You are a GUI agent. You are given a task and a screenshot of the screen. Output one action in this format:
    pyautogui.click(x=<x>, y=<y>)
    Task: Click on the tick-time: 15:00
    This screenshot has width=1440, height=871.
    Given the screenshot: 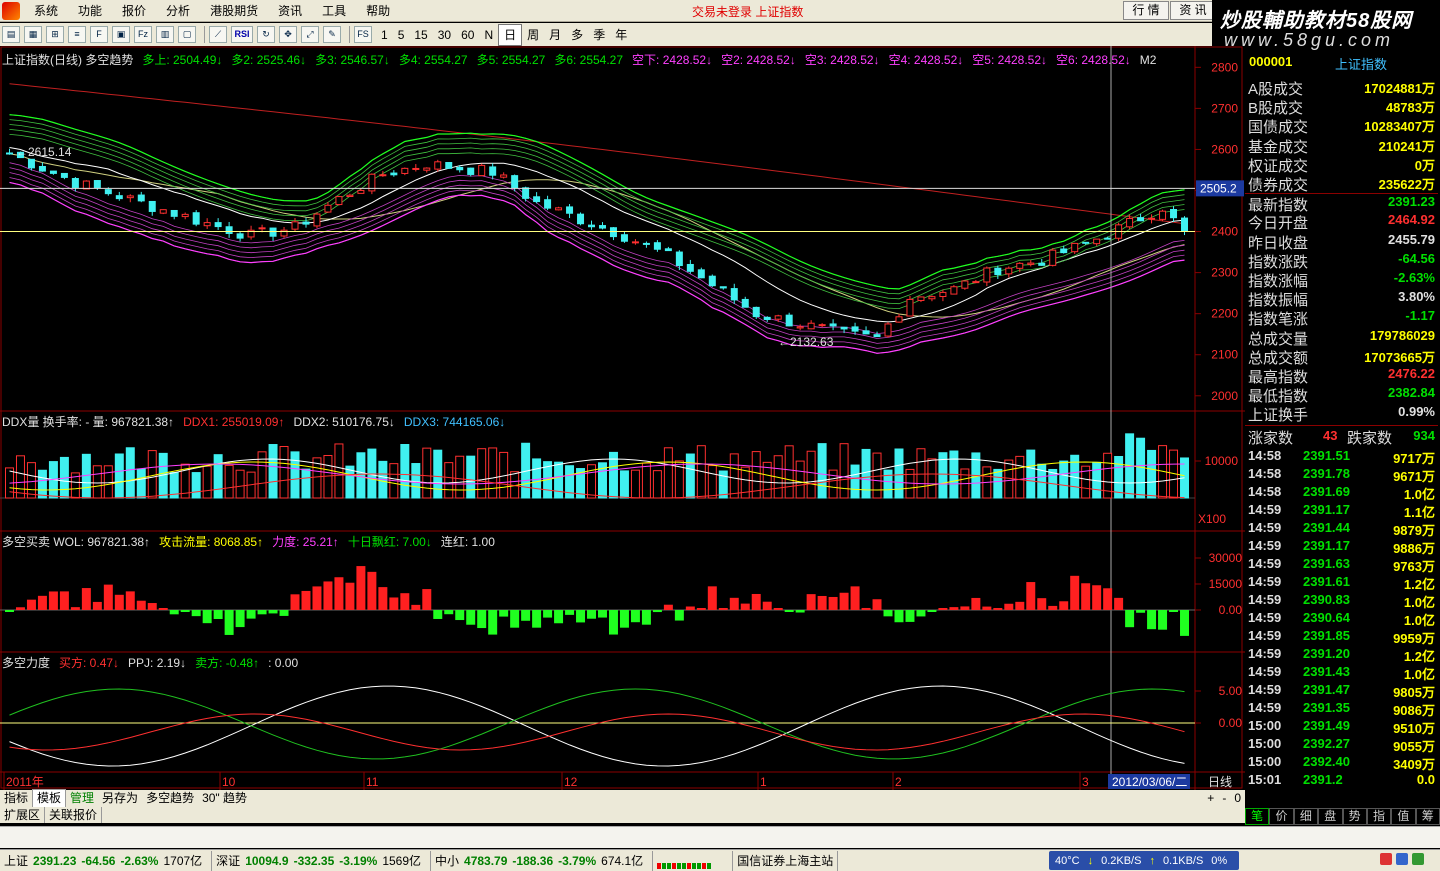 What is the action you would take?
    pyautogui.click(x=1265, y=725)
    